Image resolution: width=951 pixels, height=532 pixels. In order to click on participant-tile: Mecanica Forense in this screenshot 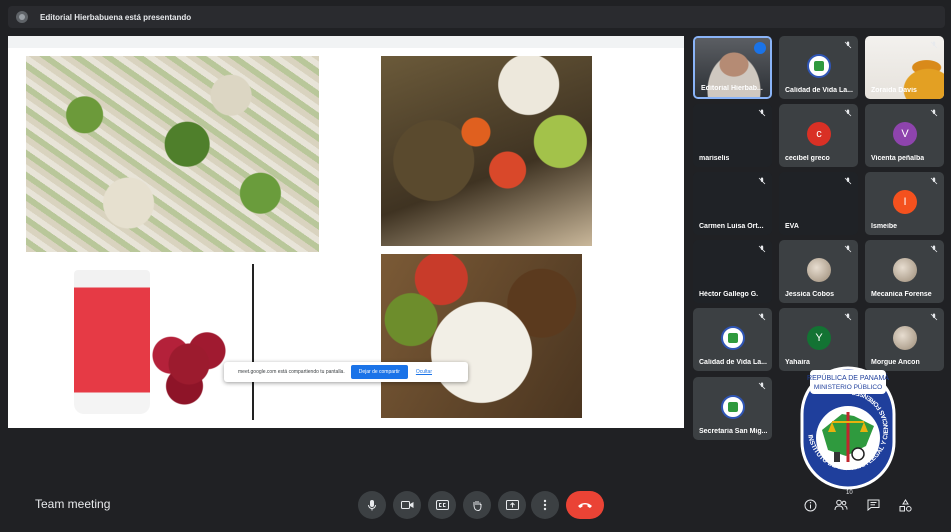, I will do `click(904, 271)`.